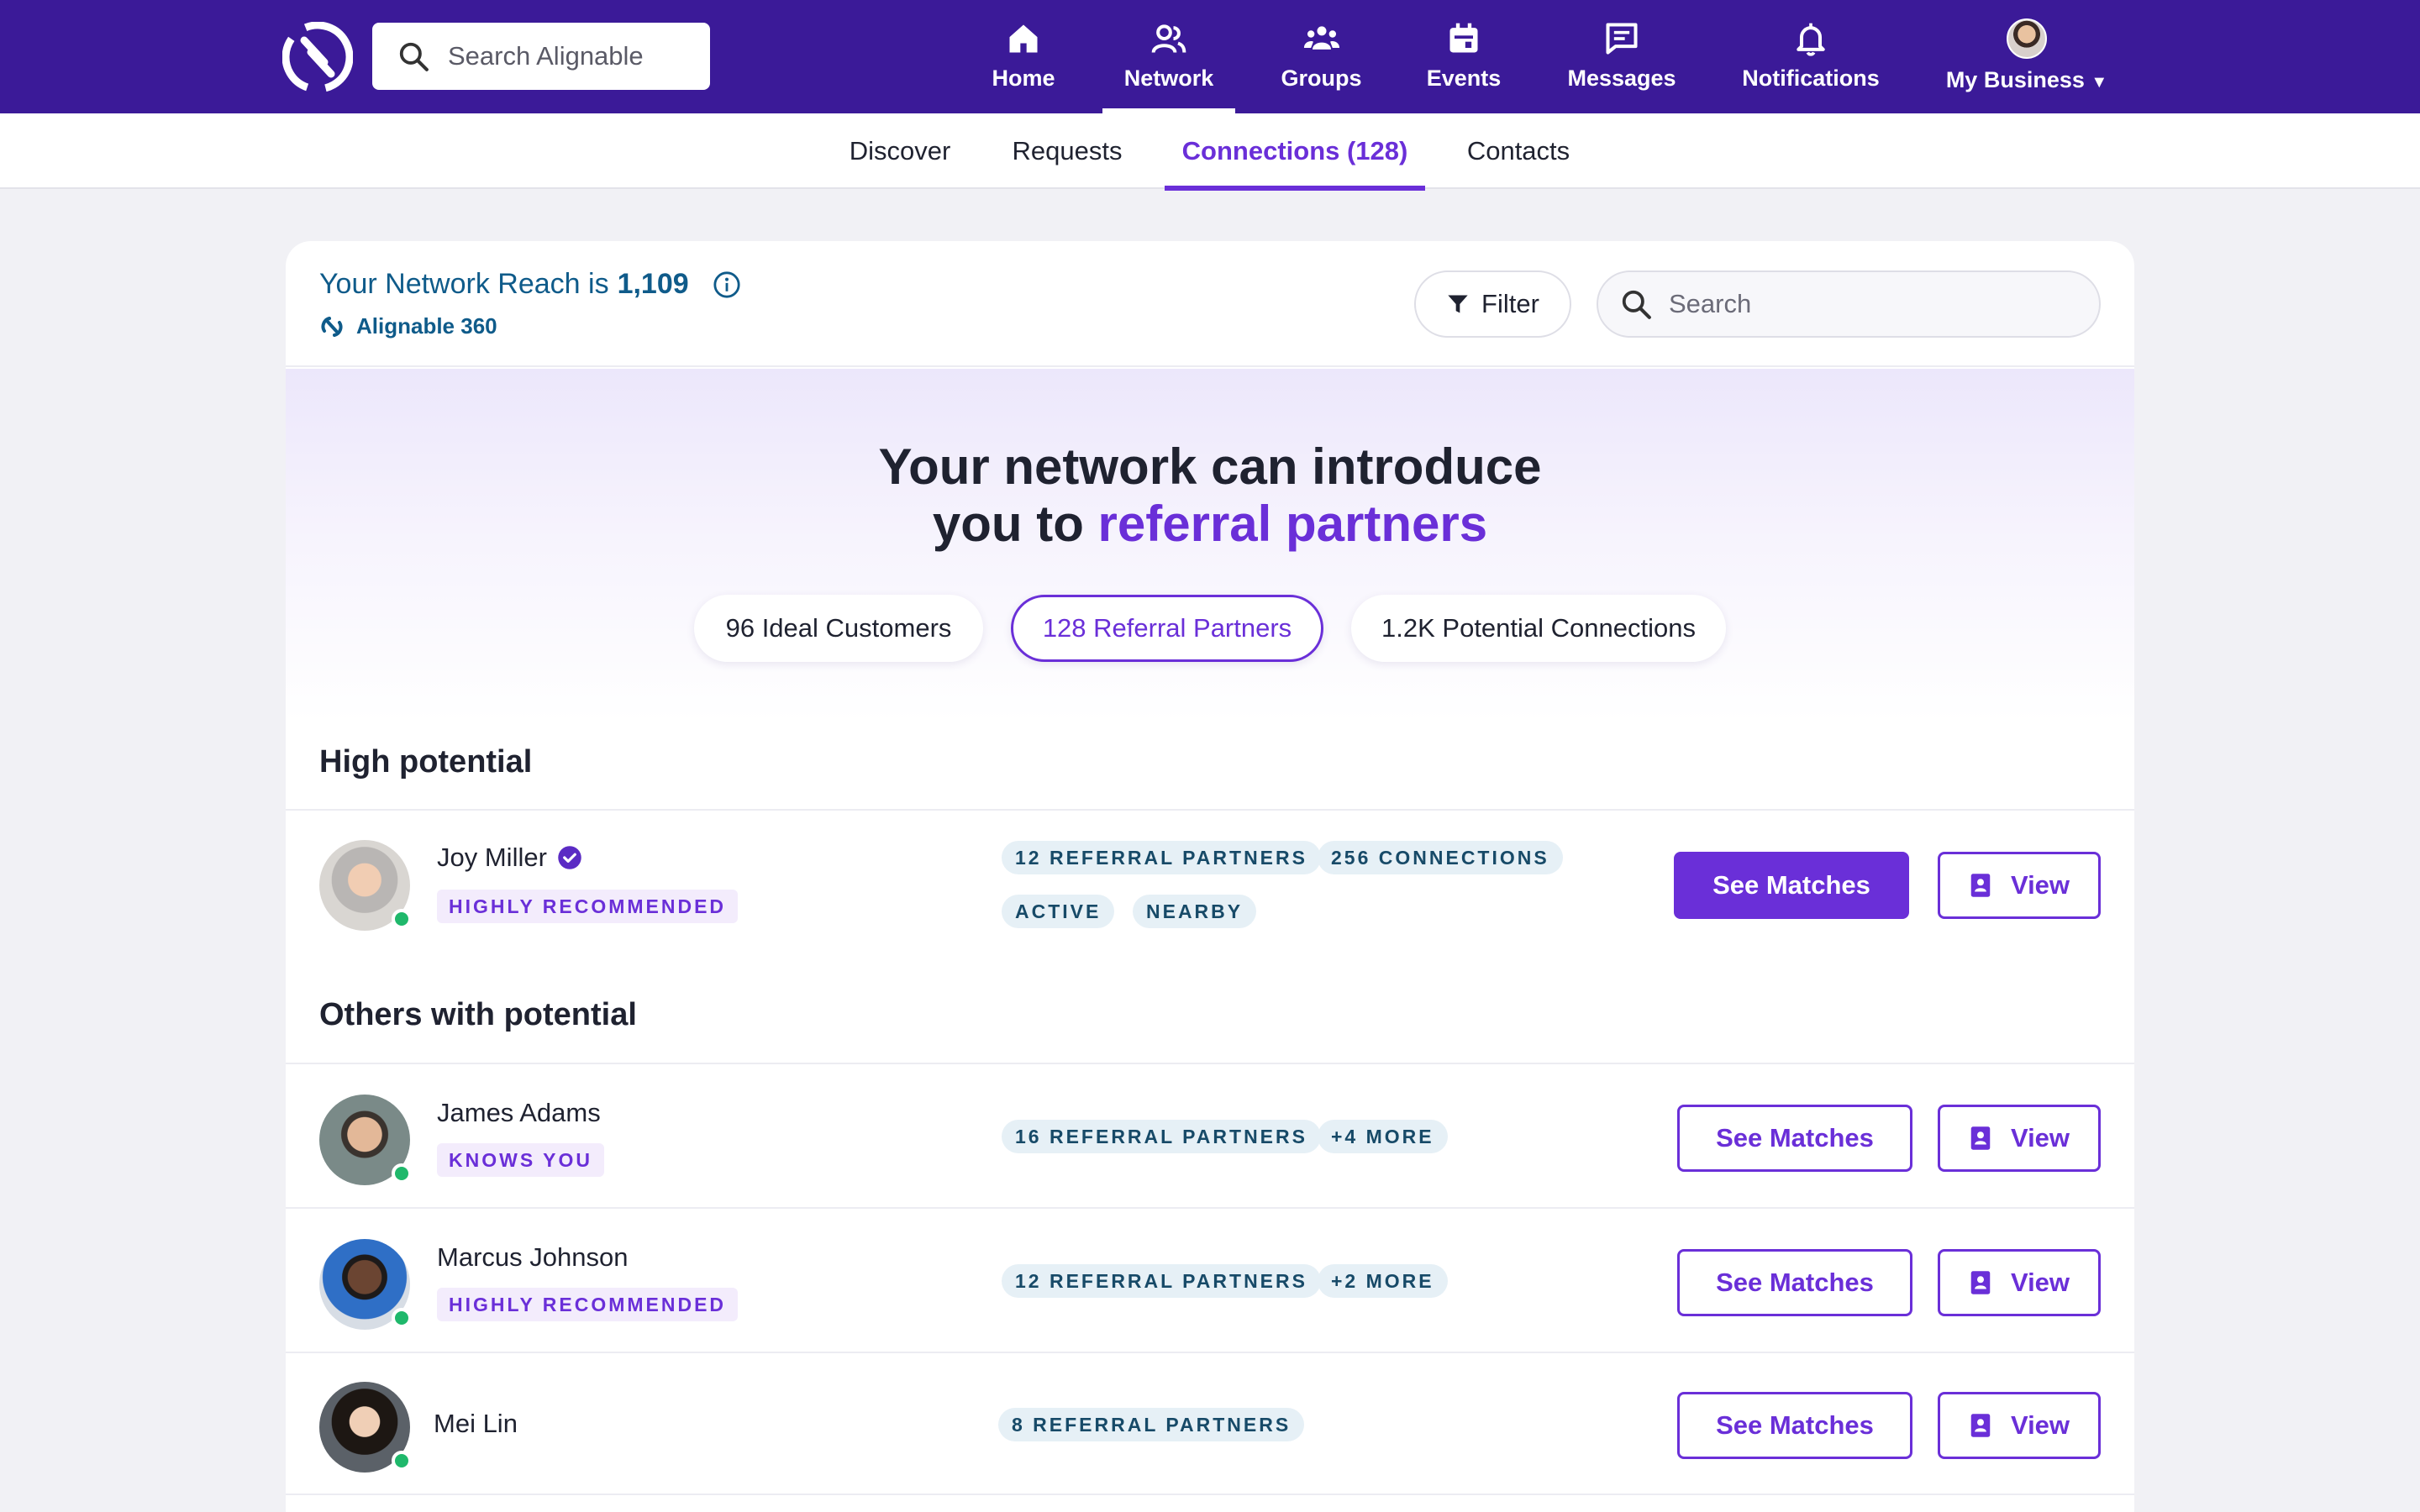 The width and height of the screenshot is (2420, 1512). I want to click on connections-search-input, so click(1870, 304).